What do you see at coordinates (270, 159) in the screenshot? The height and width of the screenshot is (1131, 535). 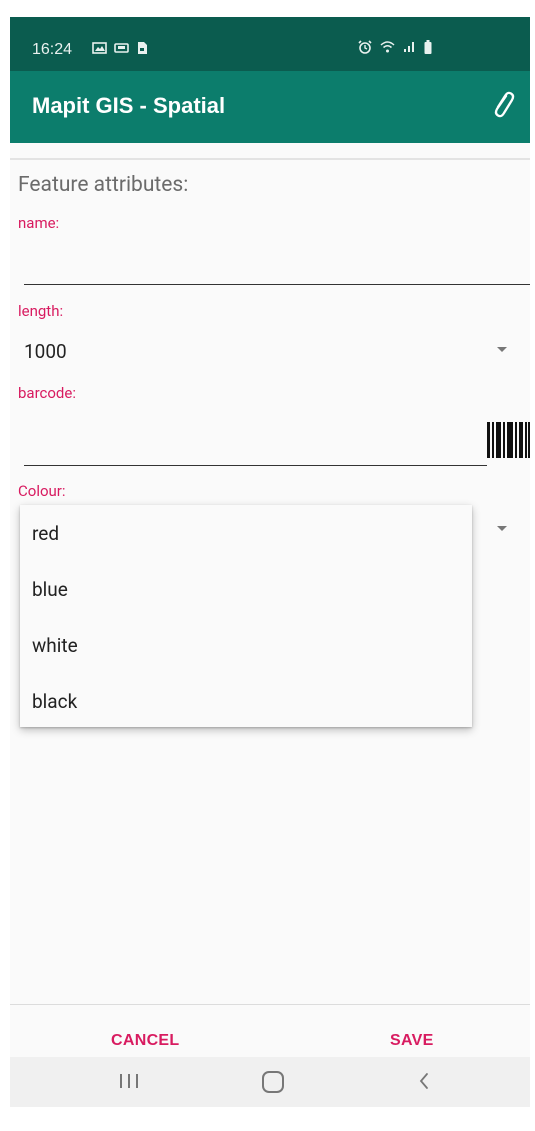 I see `top-divider` at bounding box center [270, 159].